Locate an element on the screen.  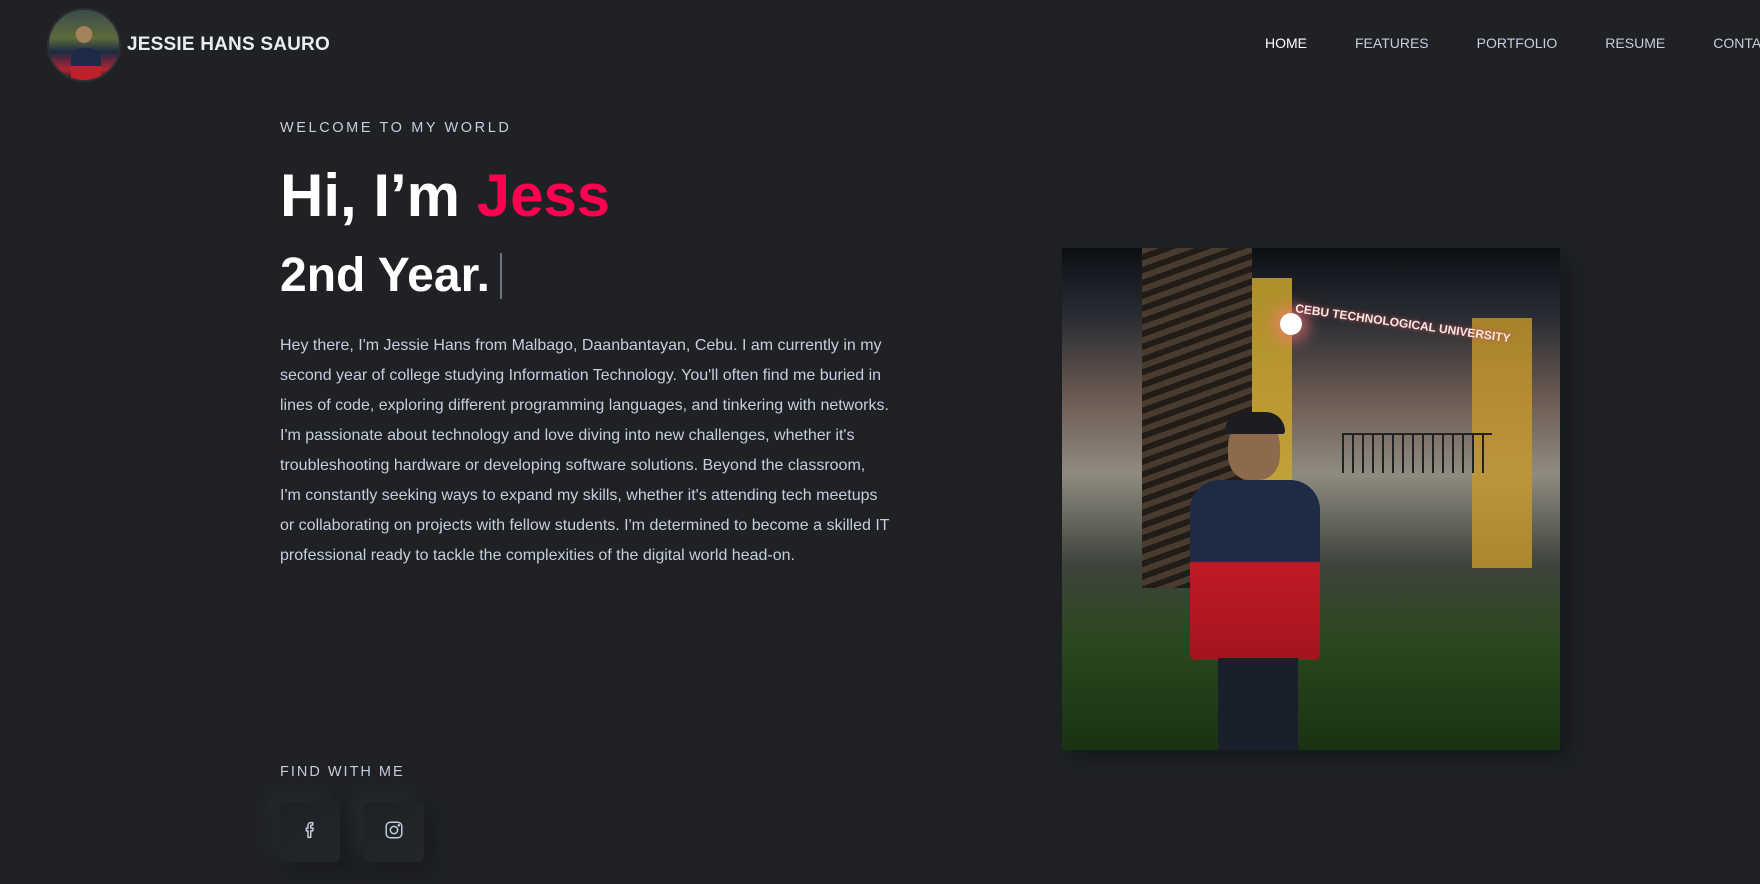
hero-title-name: Jess is located at coordinates (543, 195).